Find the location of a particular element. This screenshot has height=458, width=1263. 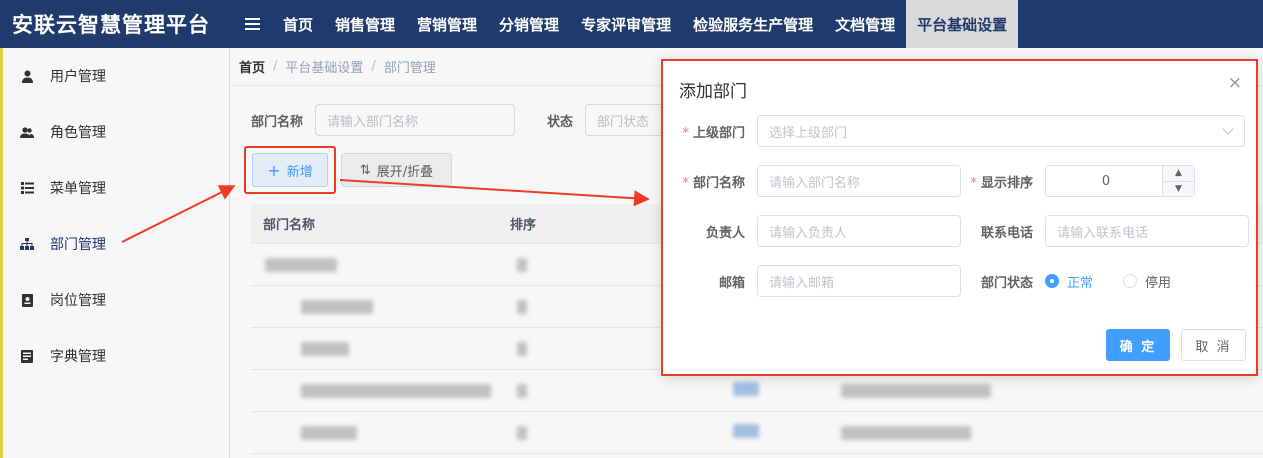

nav-item-inspection: 检验服务生产管理 is located at coordinates (753, 24).